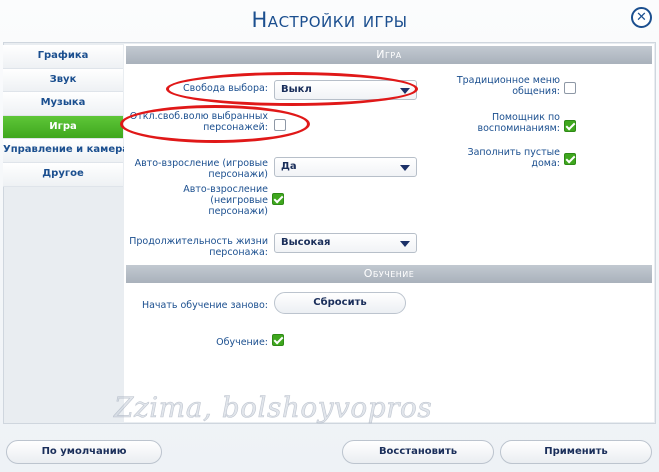 The width and height of the screenshot is (659, 472). Describe the element at coordinates (280, 125) in the screenshot. I see `disable-free-will-checkbox` at that location.